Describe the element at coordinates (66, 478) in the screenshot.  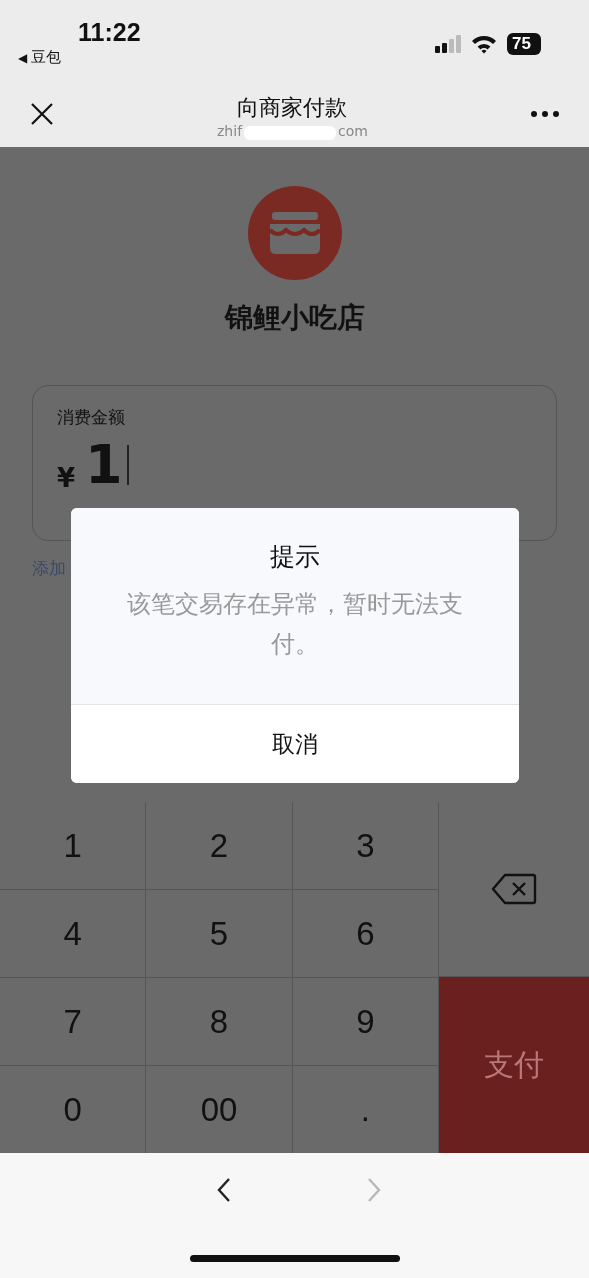
I see `currency-symbol: ¥` at that location.